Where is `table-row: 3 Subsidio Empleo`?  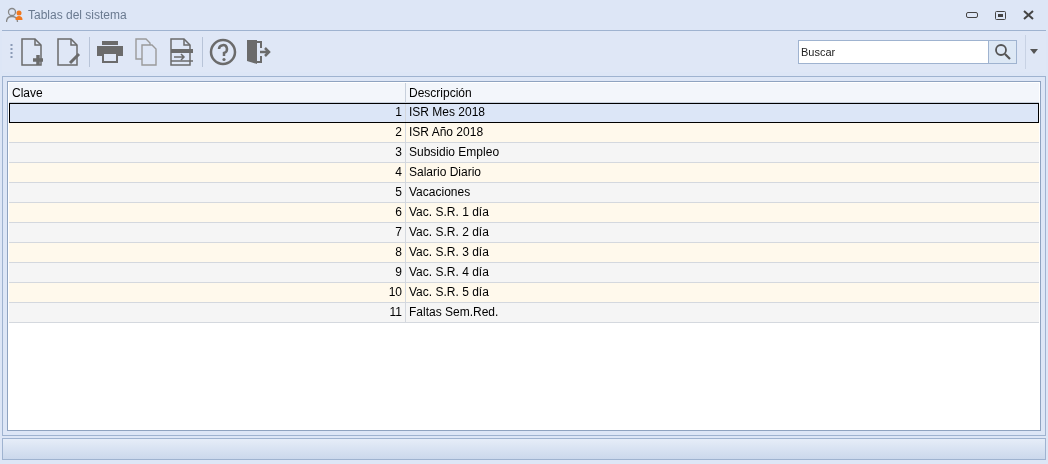
table-row: 3 Subsidio Empleo is located at coordinates (524, 153).